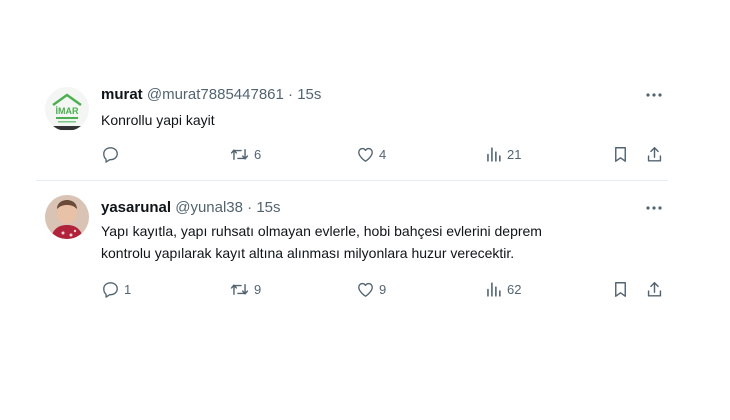 The width and height of the screenshot is (730, 420). I want to click on like-button: 9, so click(371, 289).